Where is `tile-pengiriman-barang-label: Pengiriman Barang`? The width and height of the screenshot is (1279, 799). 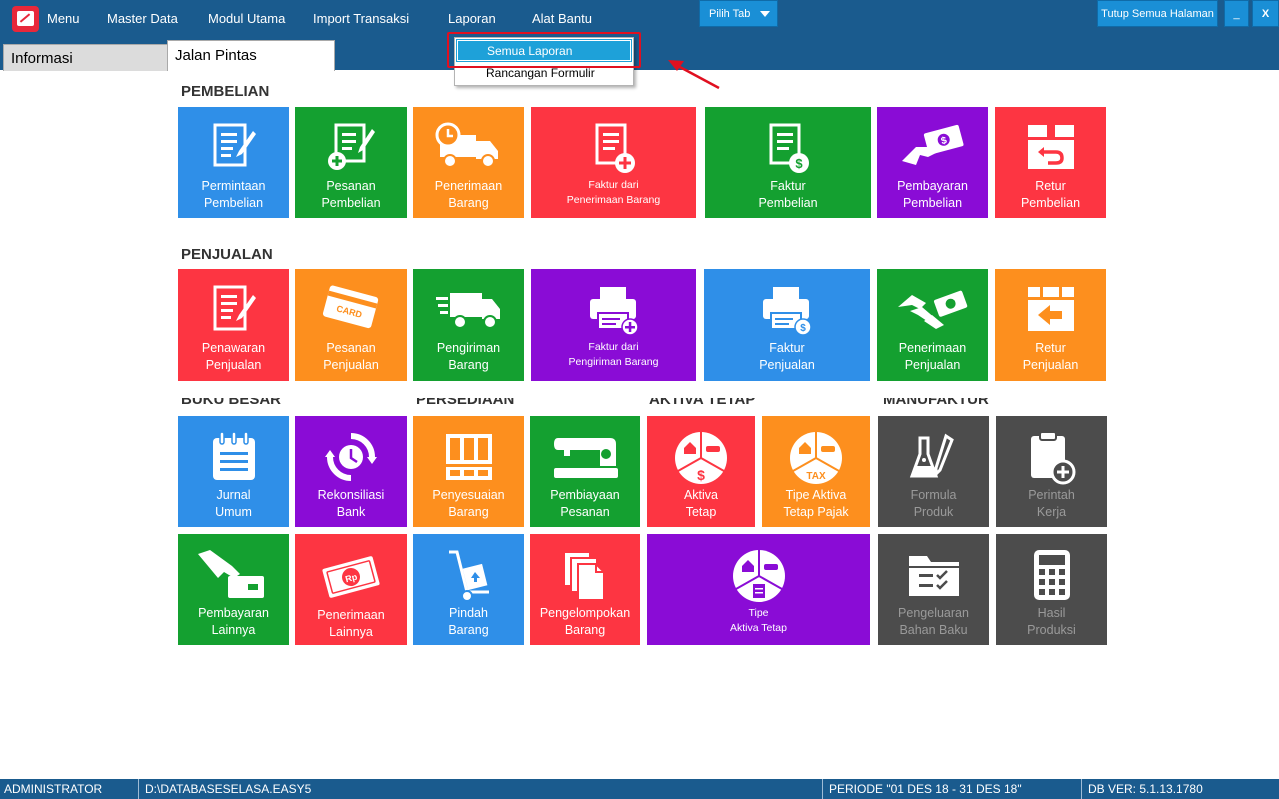 tile-pengiriman-barang-label: Pengiriman Barang is located at coordinates (468, 356).